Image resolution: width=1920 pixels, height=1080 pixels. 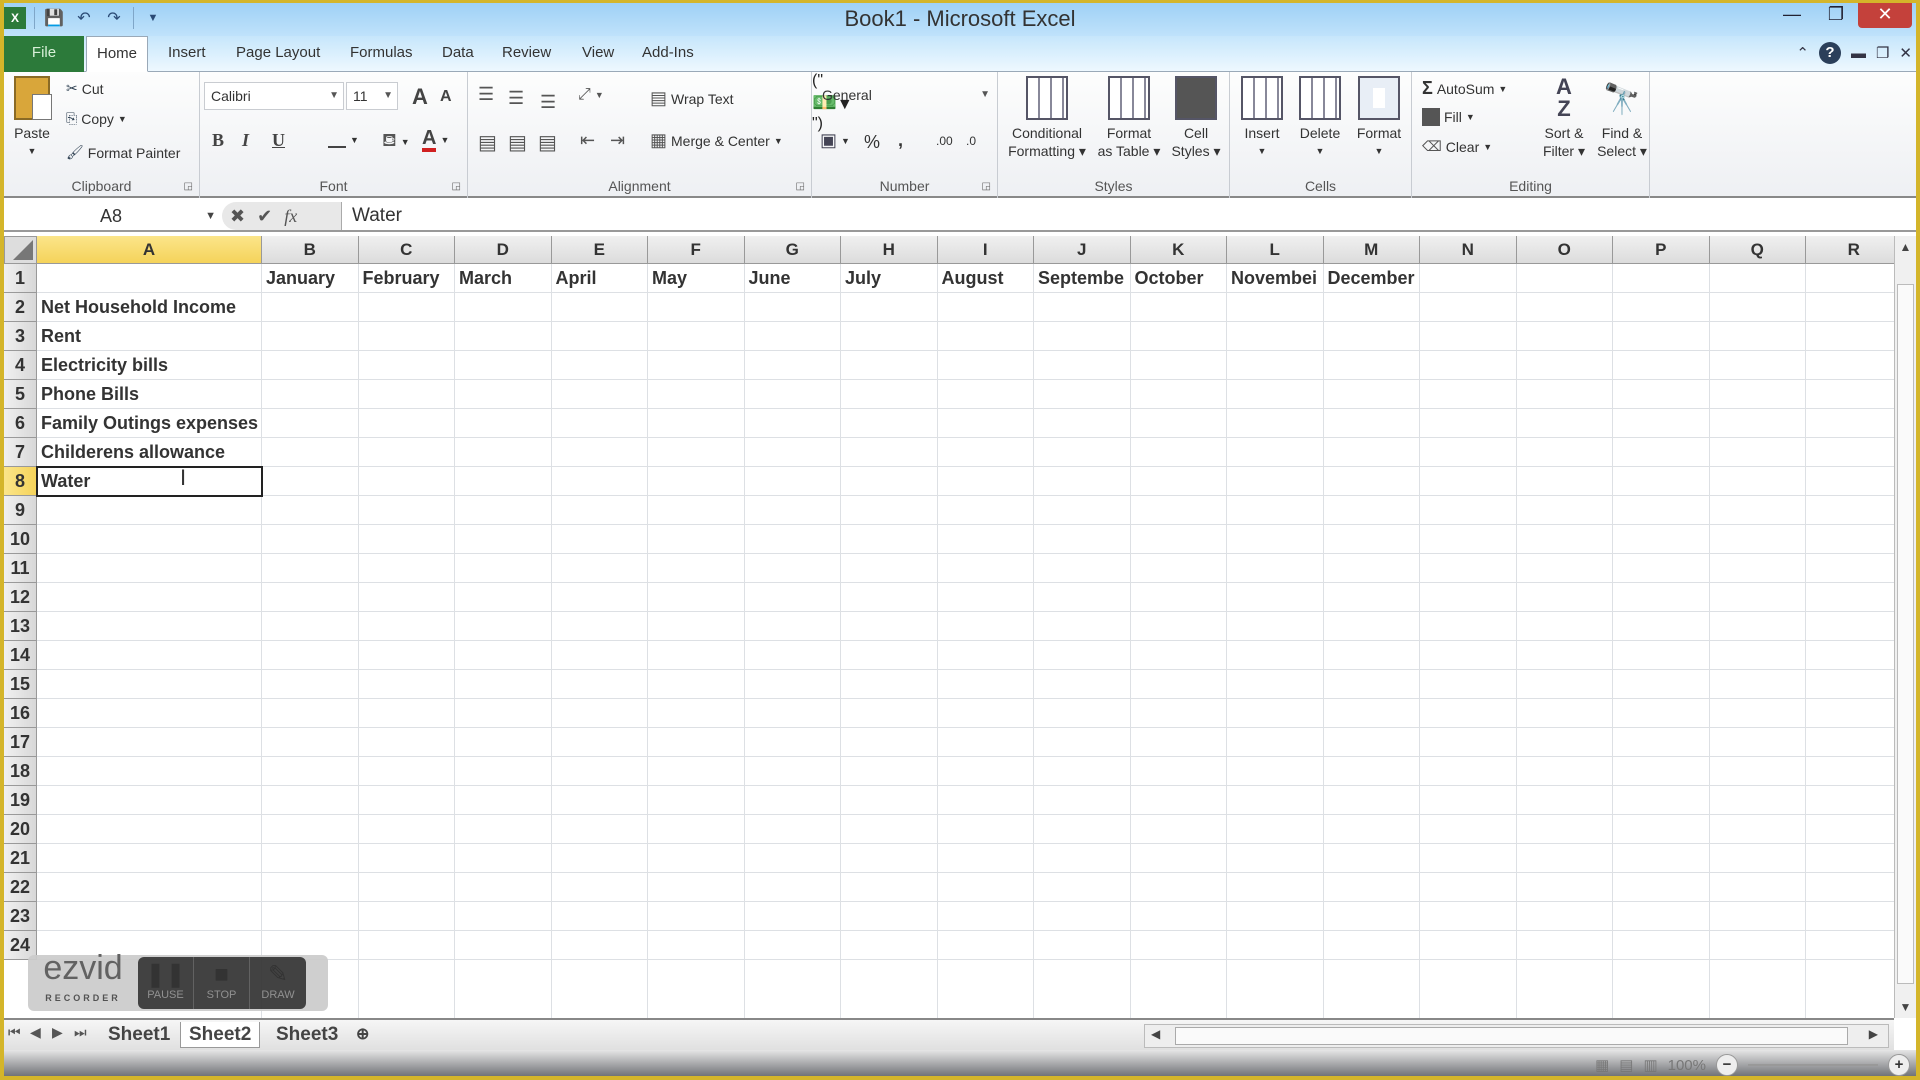 What do you see at coordinates (1836, 14) in the screenshot?
I see `restore-button: ❐` at bounding box center [1836, 14].